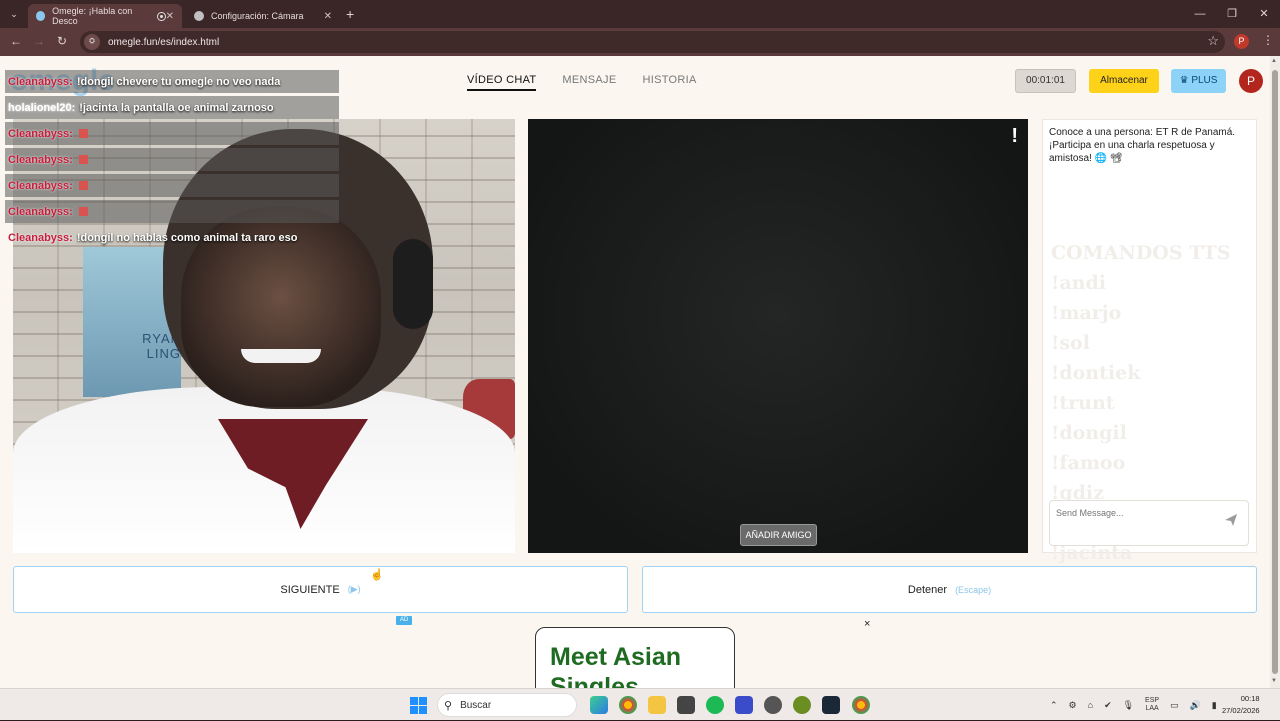  Describe the element at coordinates (418, 705) in the screenshot. I see `windows-start-icon` at that location.